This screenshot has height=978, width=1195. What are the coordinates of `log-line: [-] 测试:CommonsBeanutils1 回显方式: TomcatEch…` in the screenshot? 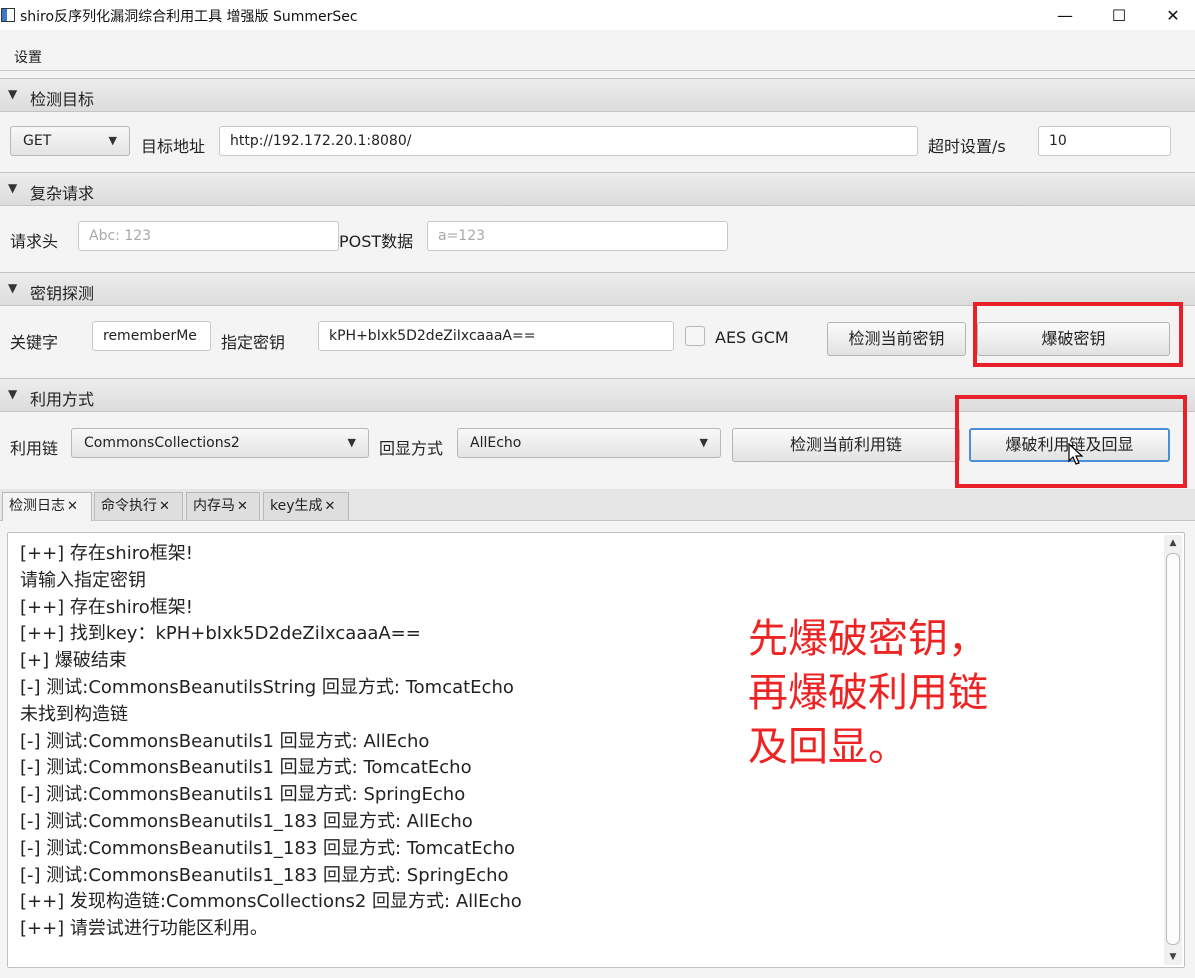 It's located at (246, 768).